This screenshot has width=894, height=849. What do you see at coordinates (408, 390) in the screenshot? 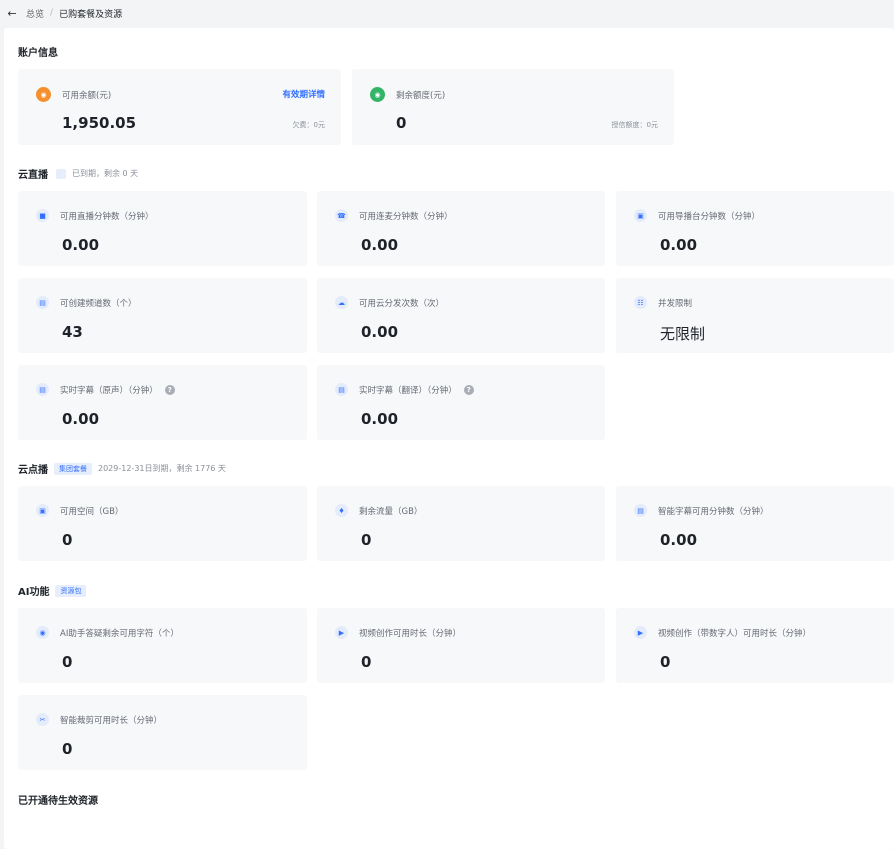
I see `live-card-label: 实时字幕（翻译）（分钟）` at bounding box center [408, 390].